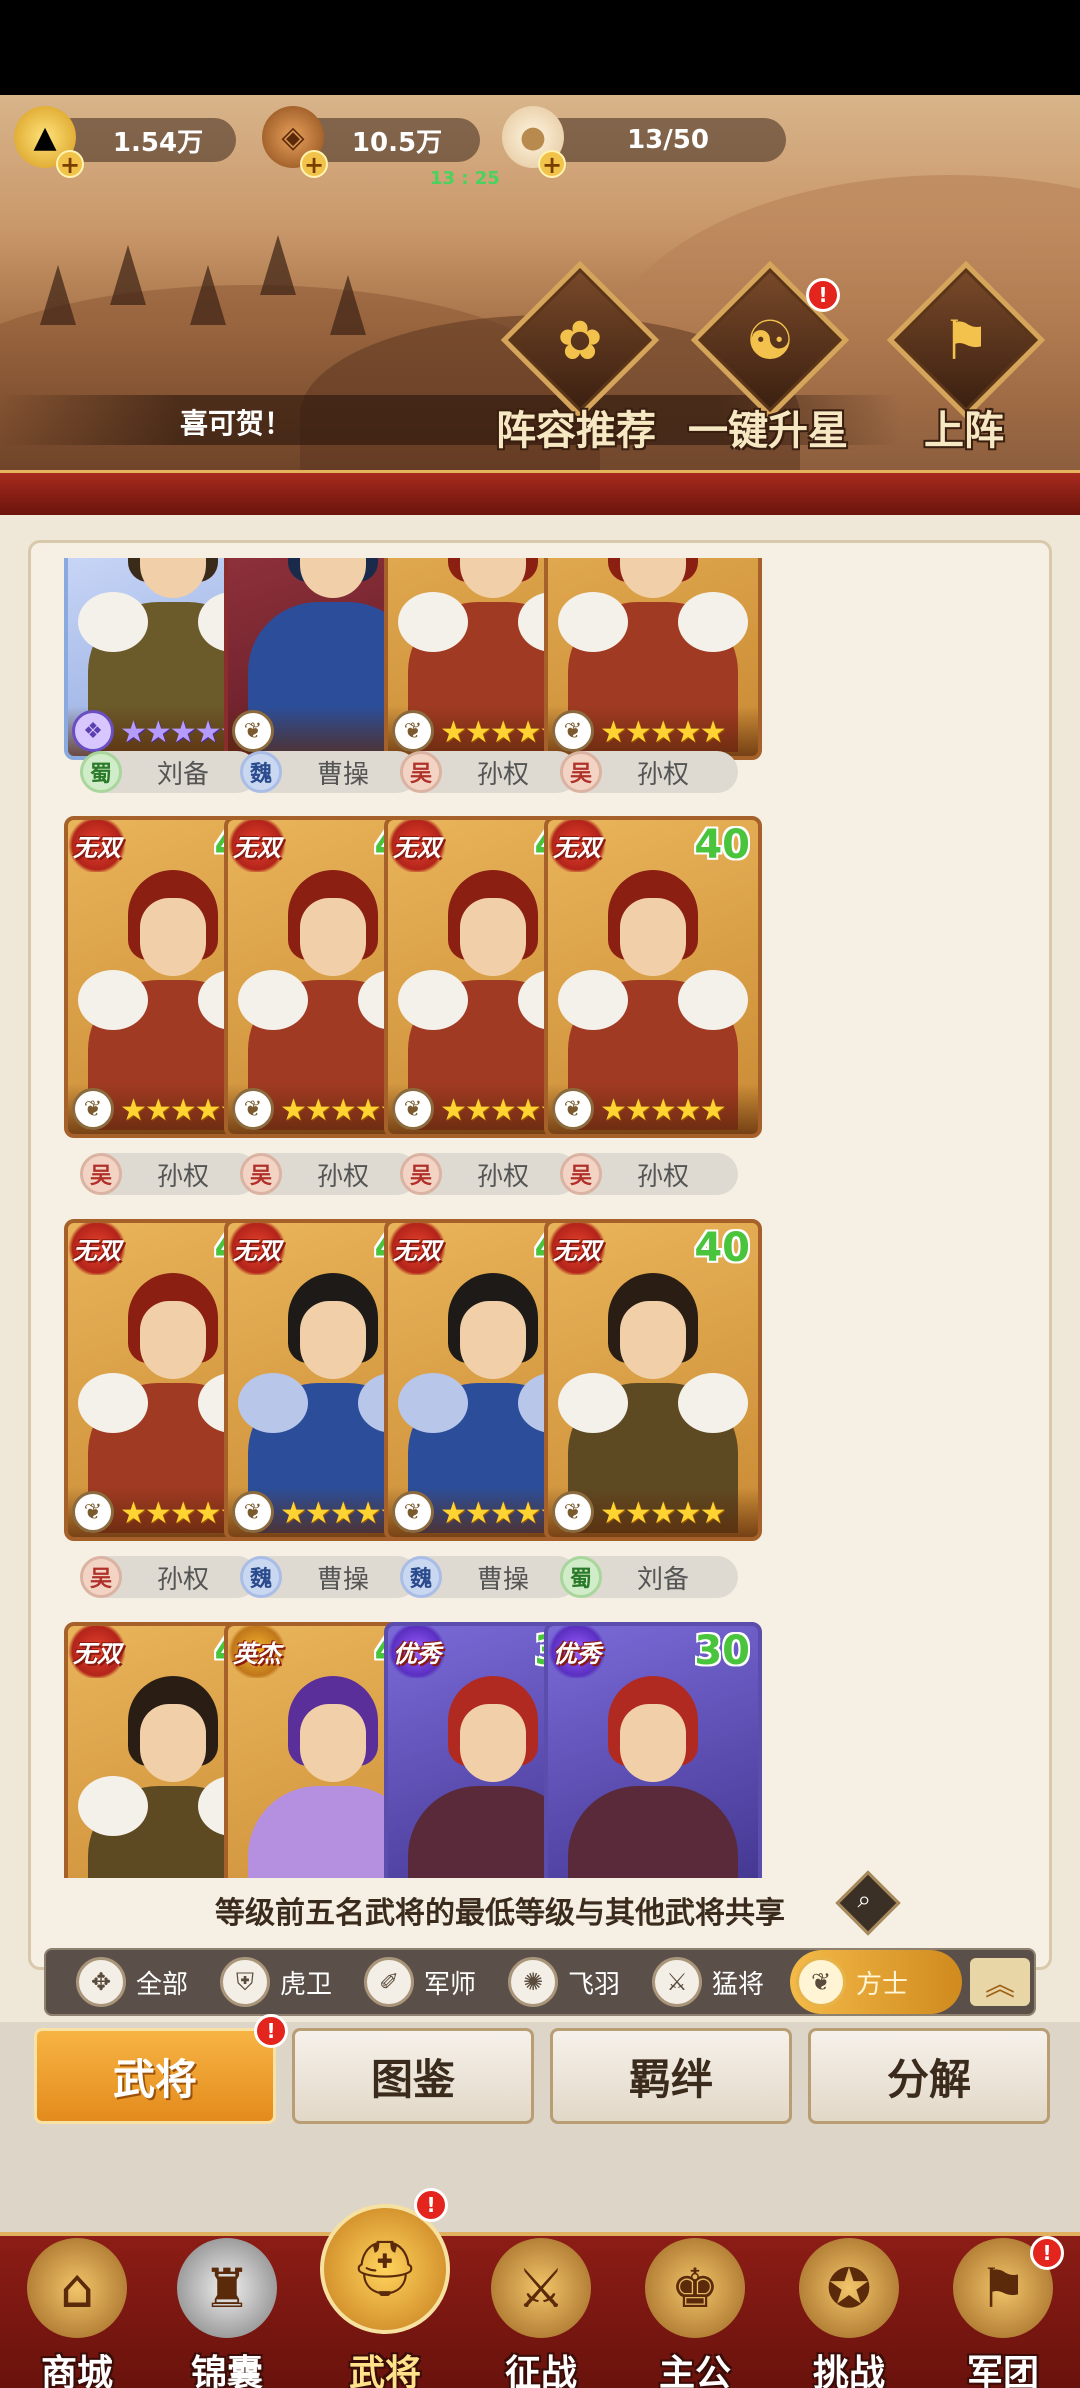 Image resolution: width=1080 pixels, height=2388 pixels. What do you see at coordinates (722, 1651) in the screenshot?
I see `hero-level: 30` at bounding box center [722, 1651].